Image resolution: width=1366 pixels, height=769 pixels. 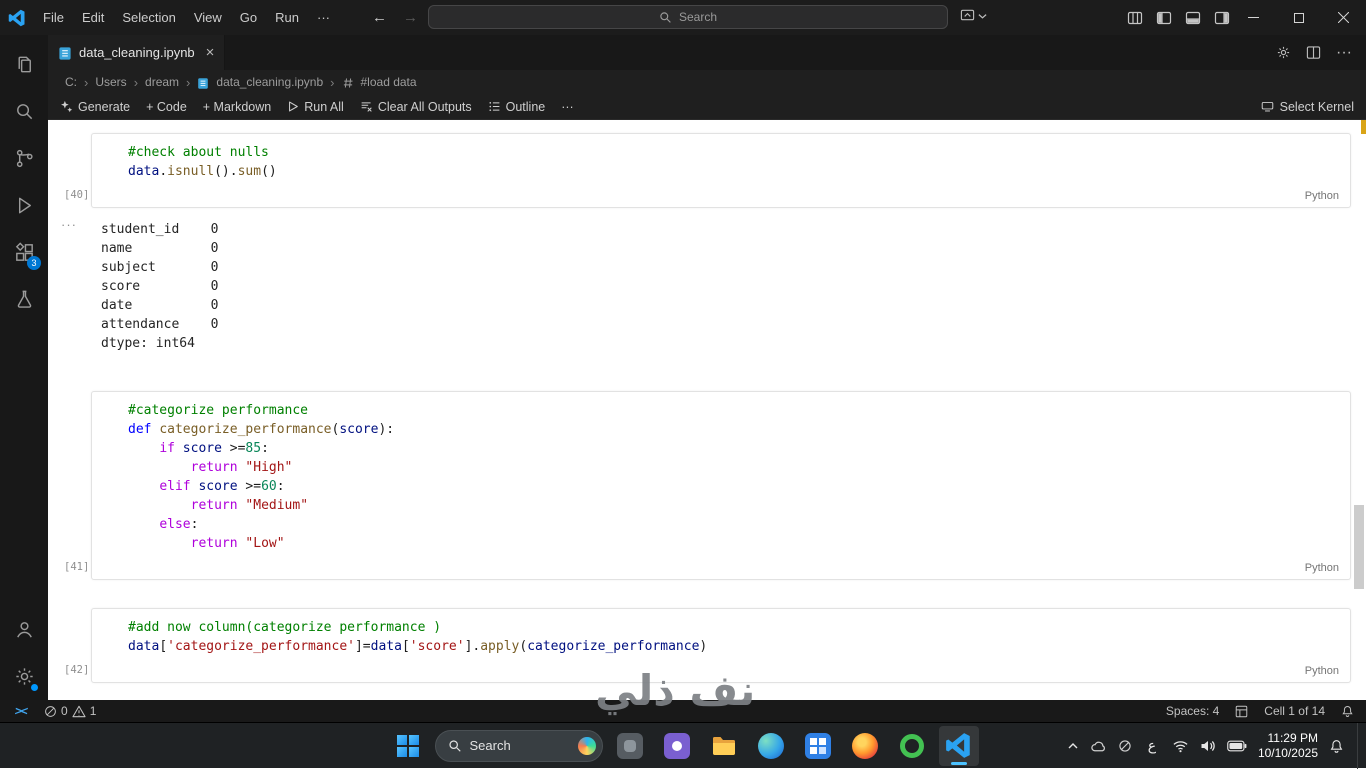 I want to click on customize-layout-icon, so click(x=1135, y=18).